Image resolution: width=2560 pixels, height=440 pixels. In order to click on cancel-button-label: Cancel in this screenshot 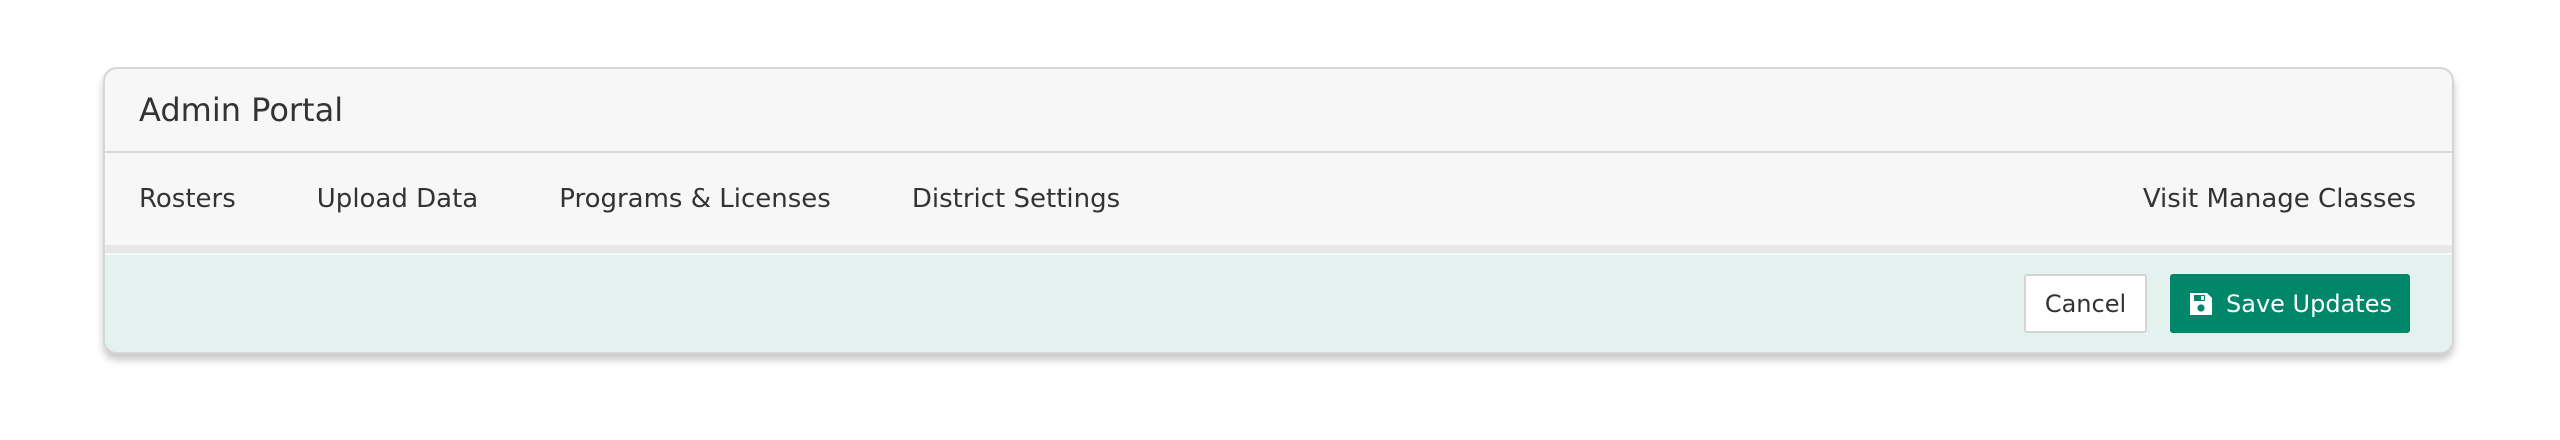, I will do `click(2085, 303)`.